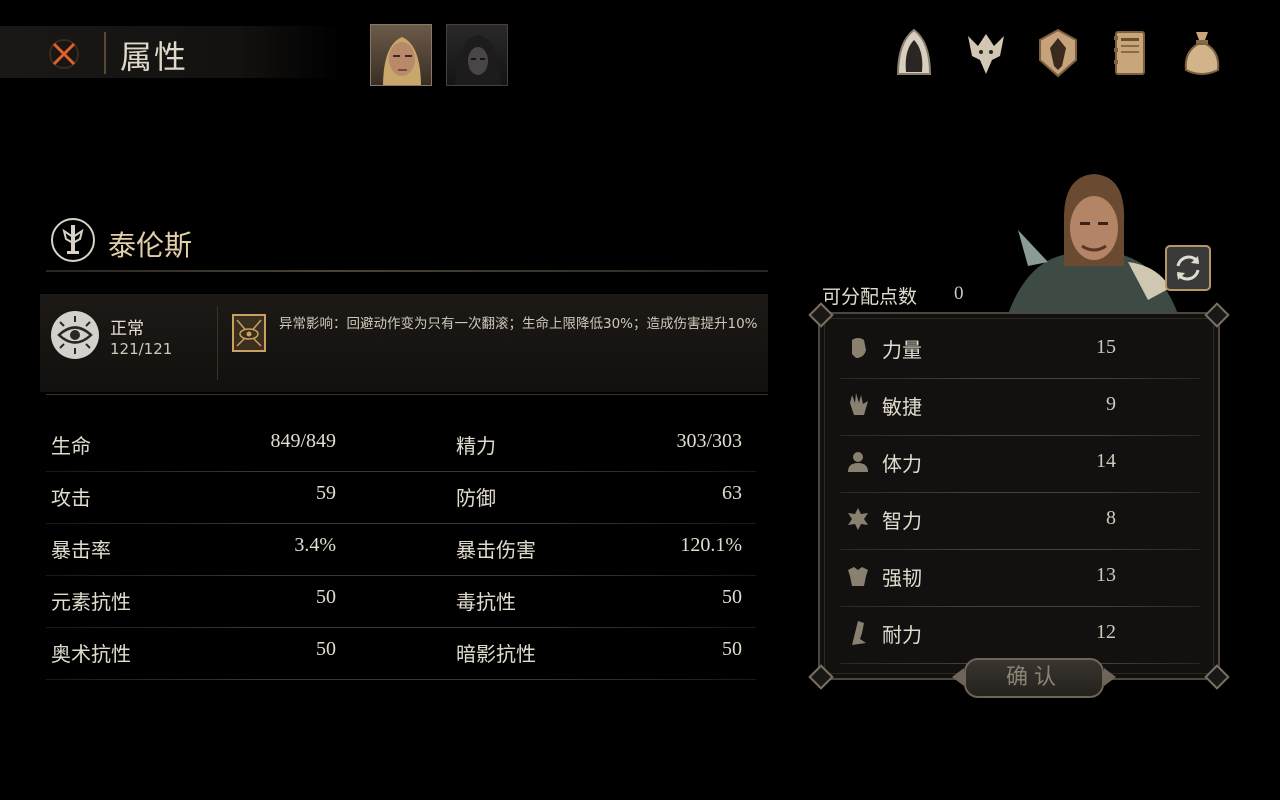 This screenshot has width=1280, height=800. What do you see at coordinates (902, 635) in the screenshot?
I see `attribute-label: 耐力` at bounding box center [902, 635].